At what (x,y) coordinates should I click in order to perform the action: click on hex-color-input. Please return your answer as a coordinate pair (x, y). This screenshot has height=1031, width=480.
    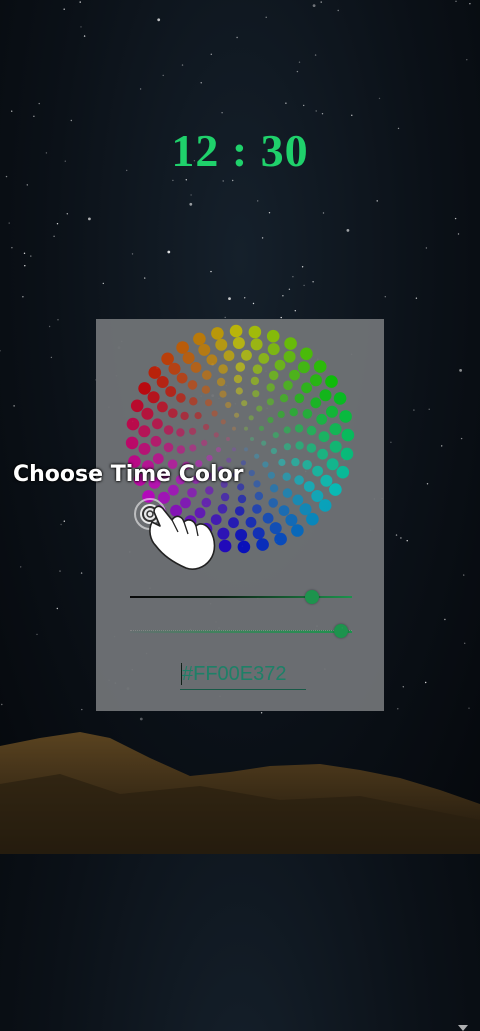
    Looking at the image, I should click on (243, 674).